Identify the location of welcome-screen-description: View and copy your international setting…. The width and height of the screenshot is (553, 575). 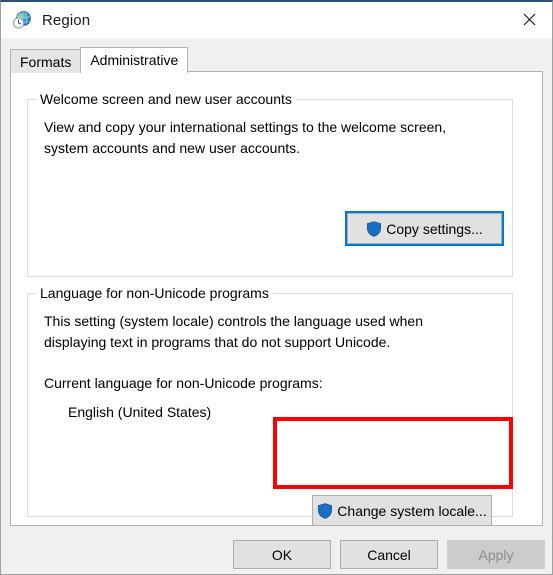
(245, 137).